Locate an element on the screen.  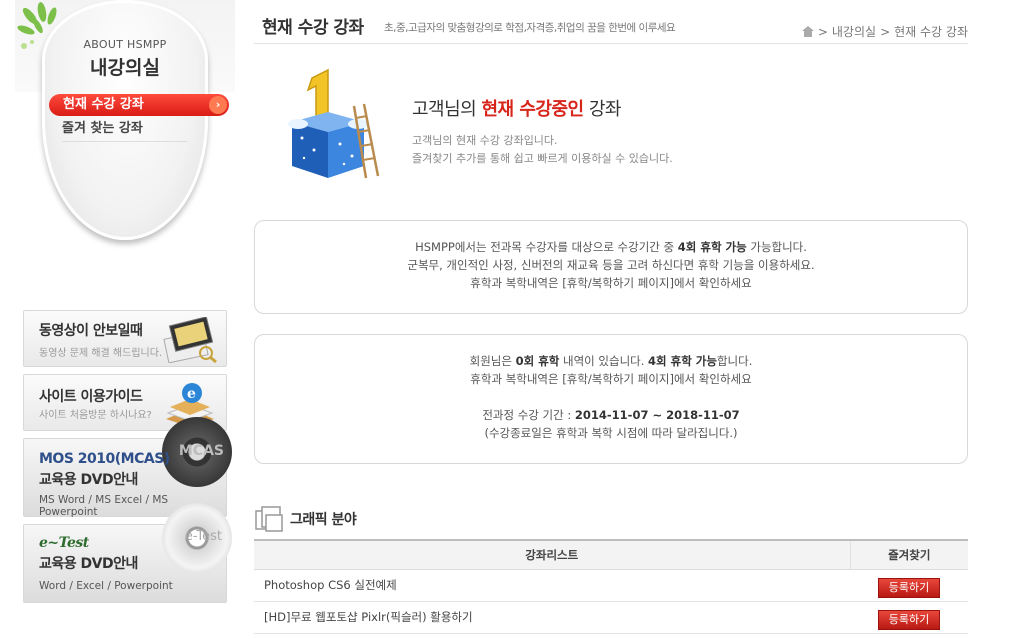
hero-title: 고객님의 현재 수강중인 강좌 is located at coordinates (516, 108).